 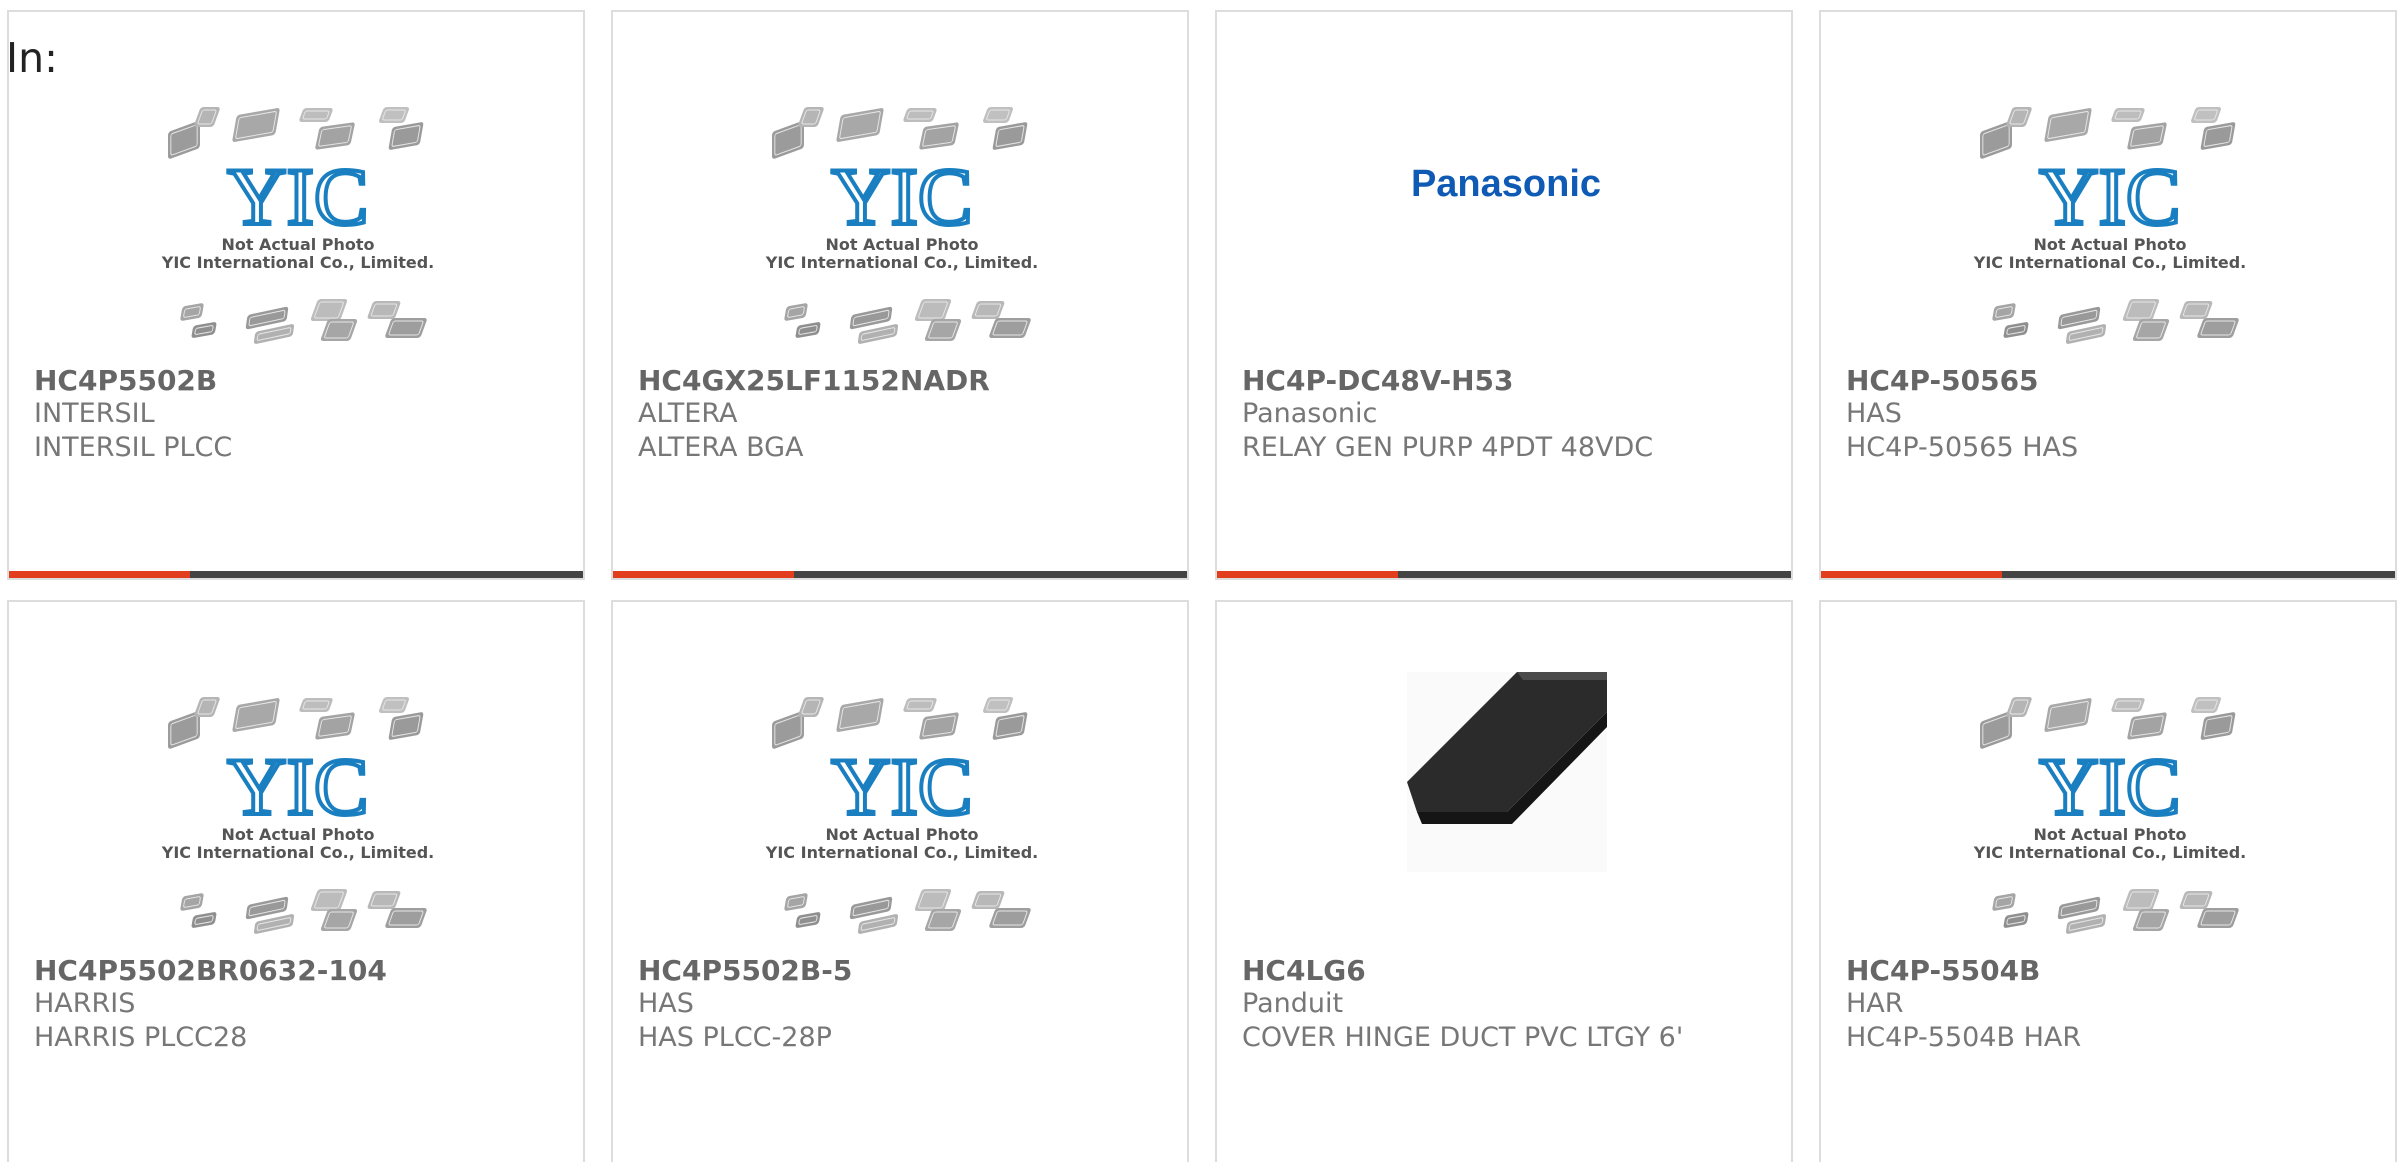 I want to click on panasonic-logo-text: Panasonic, so click(x=1506, y=184).